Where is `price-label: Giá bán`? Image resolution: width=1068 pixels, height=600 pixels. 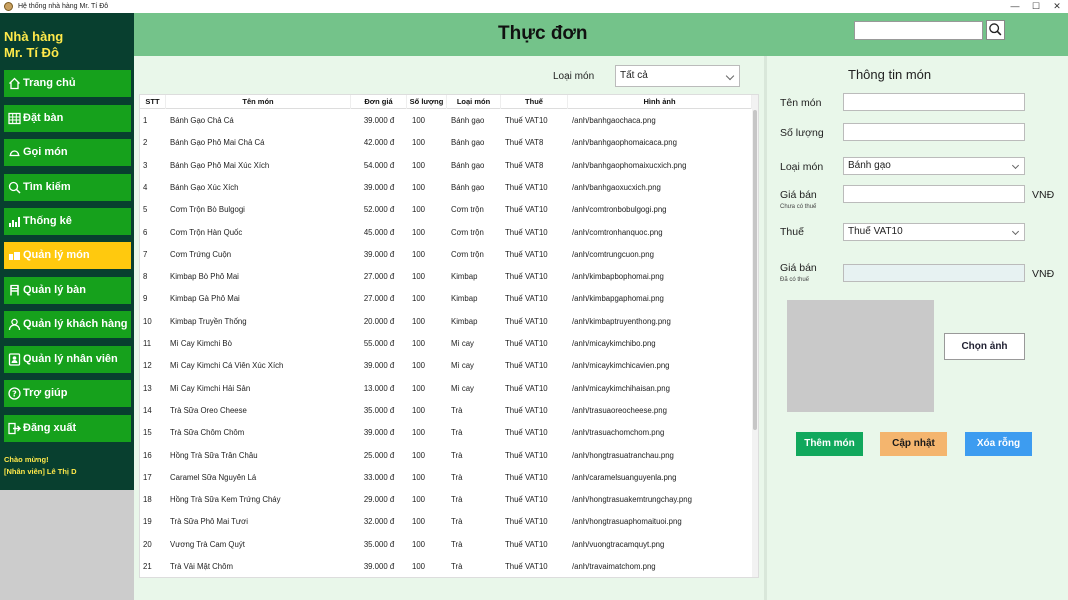 price-label: Giá bán is located at coordinates (798, 195).